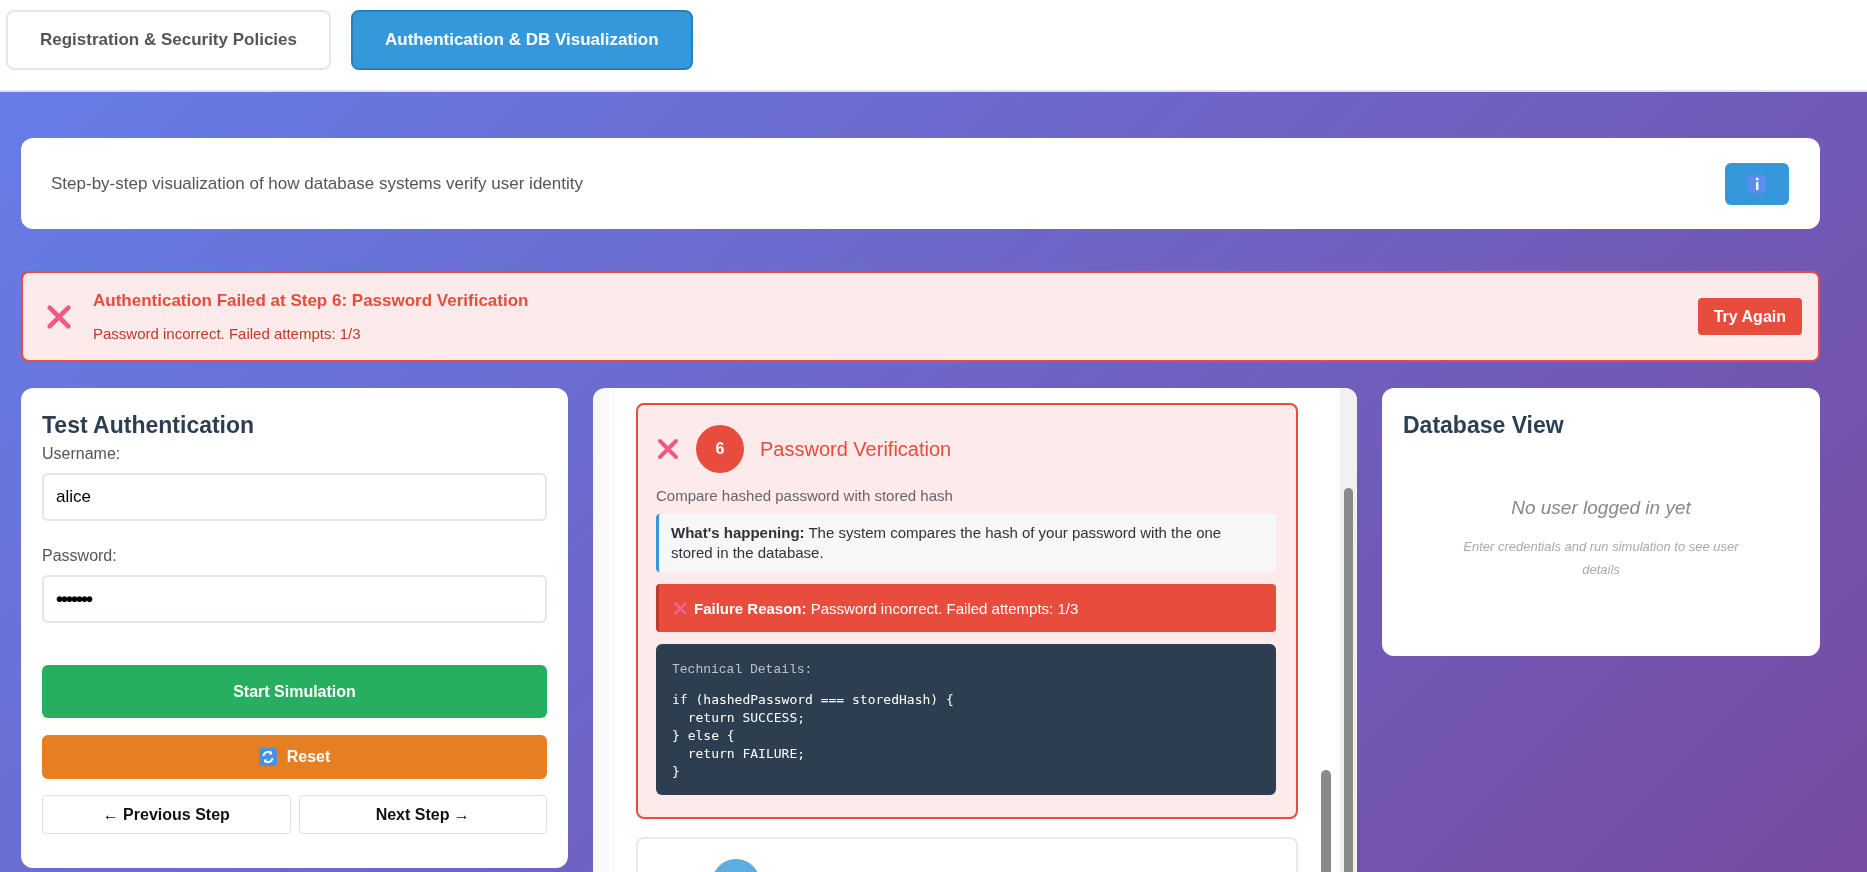  Describe the element at coordinates (856, 449) in the screenshot. I see `step-title: Password Verification` at that location.